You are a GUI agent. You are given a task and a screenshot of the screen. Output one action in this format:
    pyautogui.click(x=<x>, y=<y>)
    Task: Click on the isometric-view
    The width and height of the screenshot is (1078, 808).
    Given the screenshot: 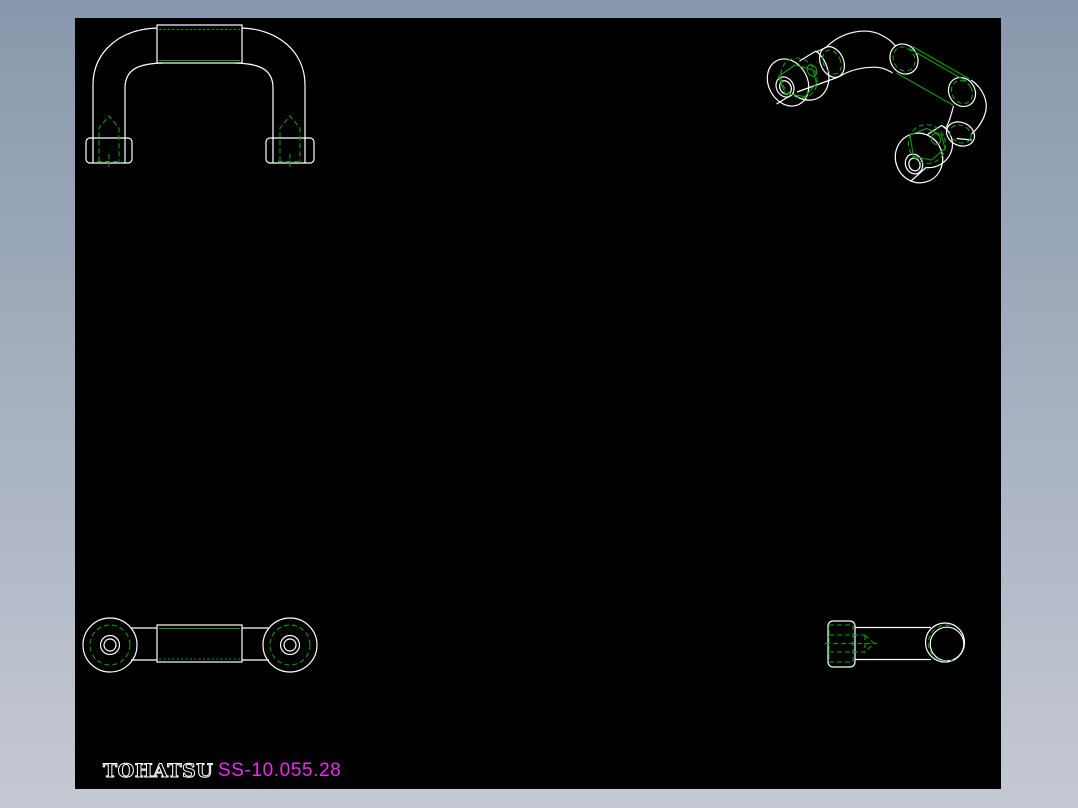 What is the action you would take?
    pyautogui.click(x=876, y=107)
    